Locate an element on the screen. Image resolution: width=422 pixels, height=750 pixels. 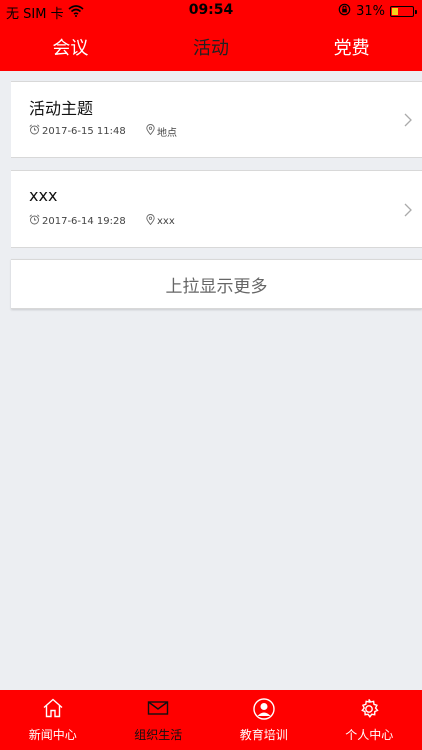
bottom-nav: 新闻中心 组织生活 教育培训 个人中心 is located at coordinates (211, 720).